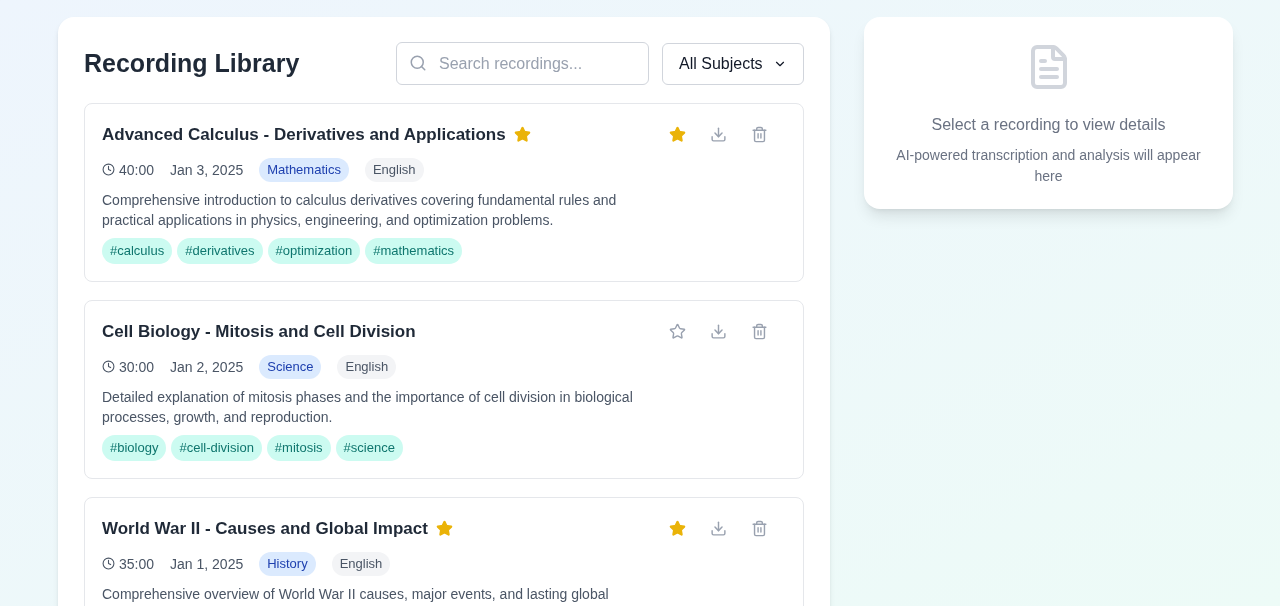 The width and height of the screenshot is (1280, 606). I want to click on details-title: Select a recording to view details, so click(1048, 125).